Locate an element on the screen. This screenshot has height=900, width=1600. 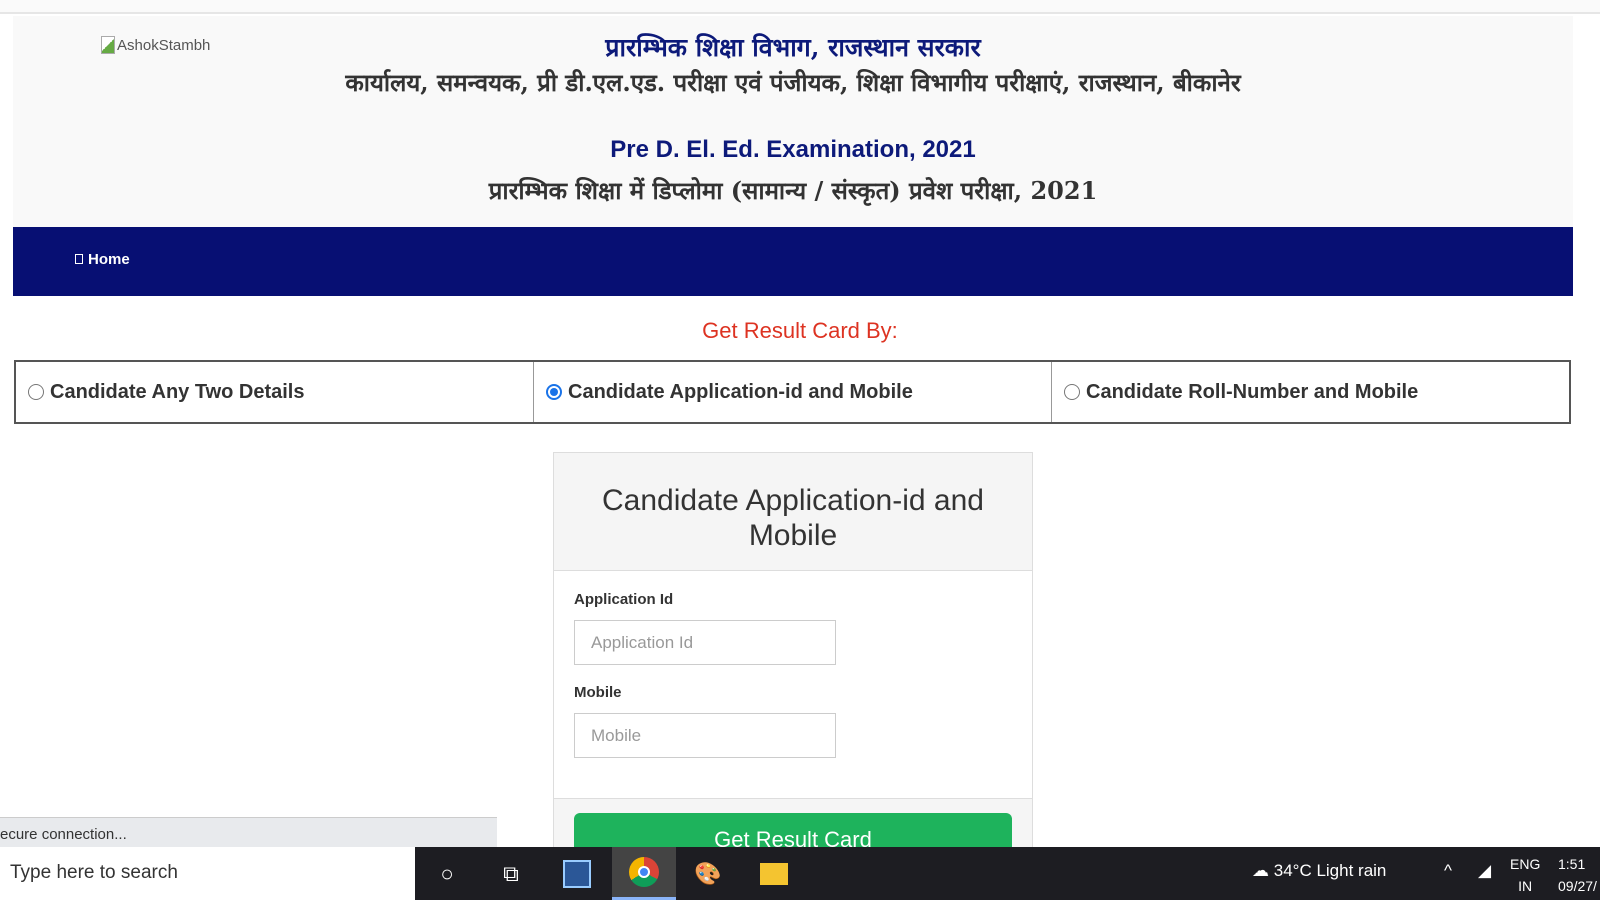
nav-bar: Home is located at coordinates (793, 261).